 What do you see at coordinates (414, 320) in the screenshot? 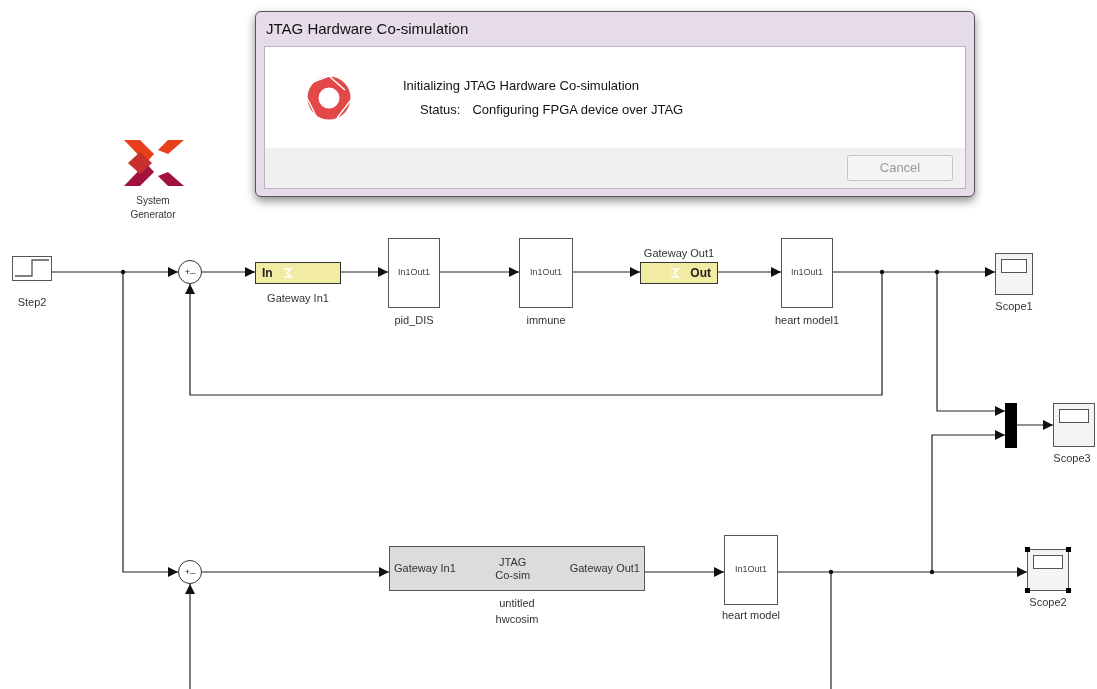
I see `block-label: pid_DIS` at bounding box center [414, 320].